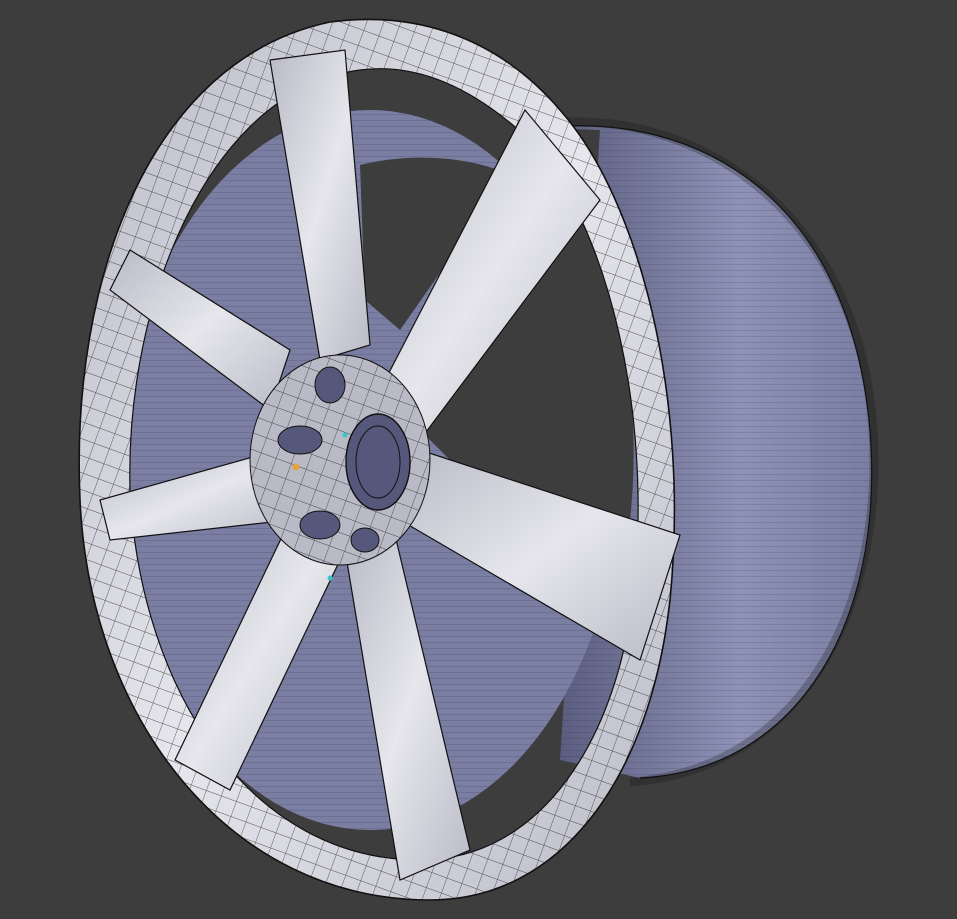 Image resolution: width=957 pixels, height=919 pixels. What do you see at coordinates (296, 467) in the screenshot?
I see `selected-vertex-marker` at bounding box center [296, 467].